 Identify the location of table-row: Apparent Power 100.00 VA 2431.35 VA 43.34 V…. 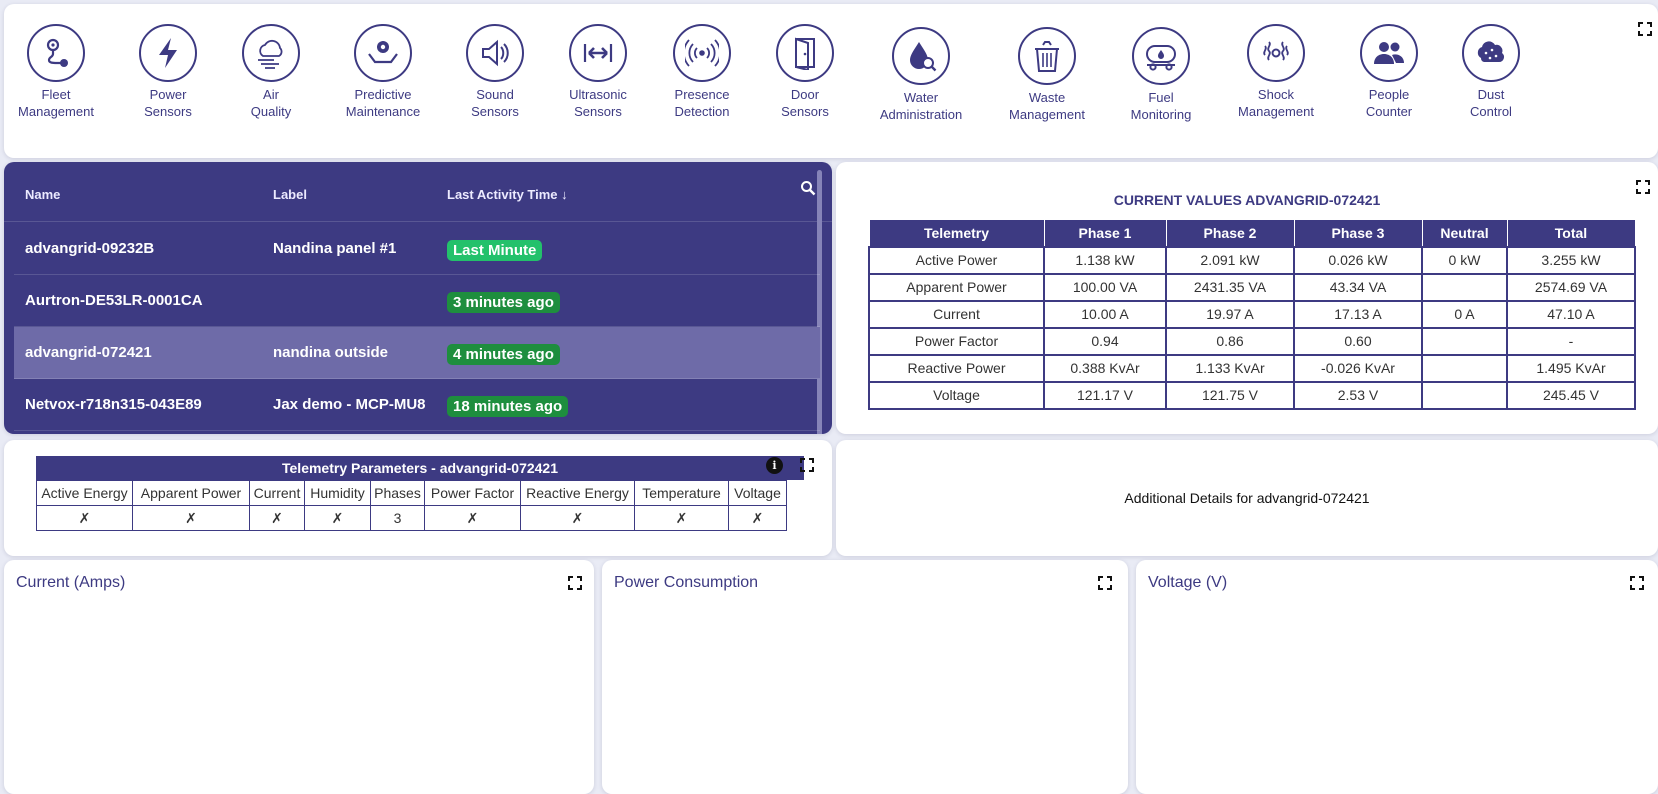
(1252, 287).